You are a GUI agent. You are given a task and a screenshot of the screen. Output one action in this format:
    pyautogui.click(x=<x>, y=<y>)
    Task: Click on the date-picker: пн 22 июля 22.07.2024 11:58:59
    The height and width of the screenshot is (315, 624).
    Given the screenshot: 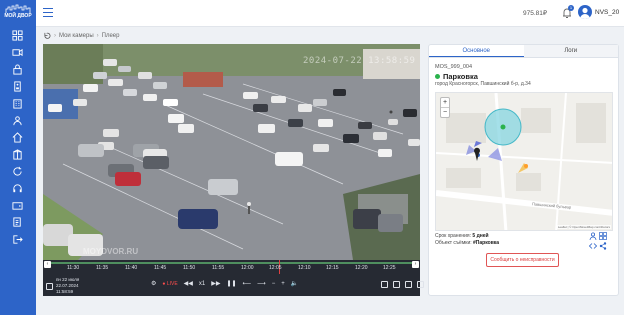 What is the action you would take?
    pyautogui.click(x=62, y=286)
    